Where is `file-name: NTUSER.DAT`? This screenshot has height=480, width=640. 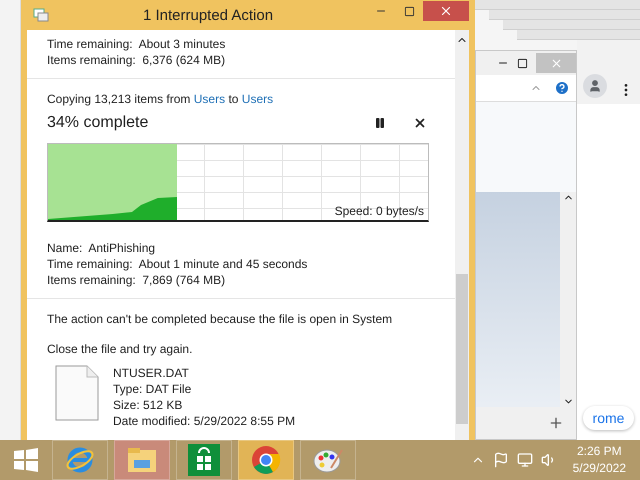 file-name: NTUSER.DAT is located at coordinates (151, 373).